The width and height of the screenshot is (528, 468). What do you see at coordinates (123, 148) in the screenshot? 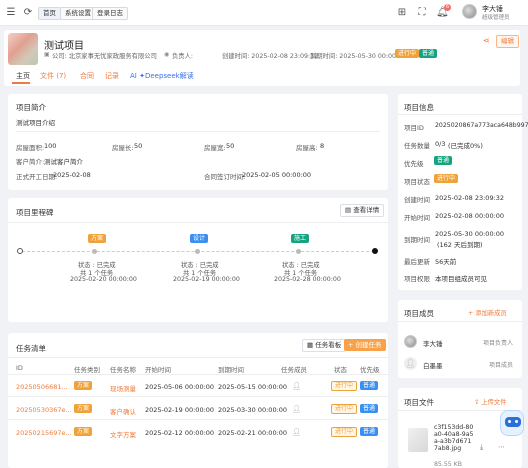
I see `length-label: 房屋长:` at bounding box center [123, 148].